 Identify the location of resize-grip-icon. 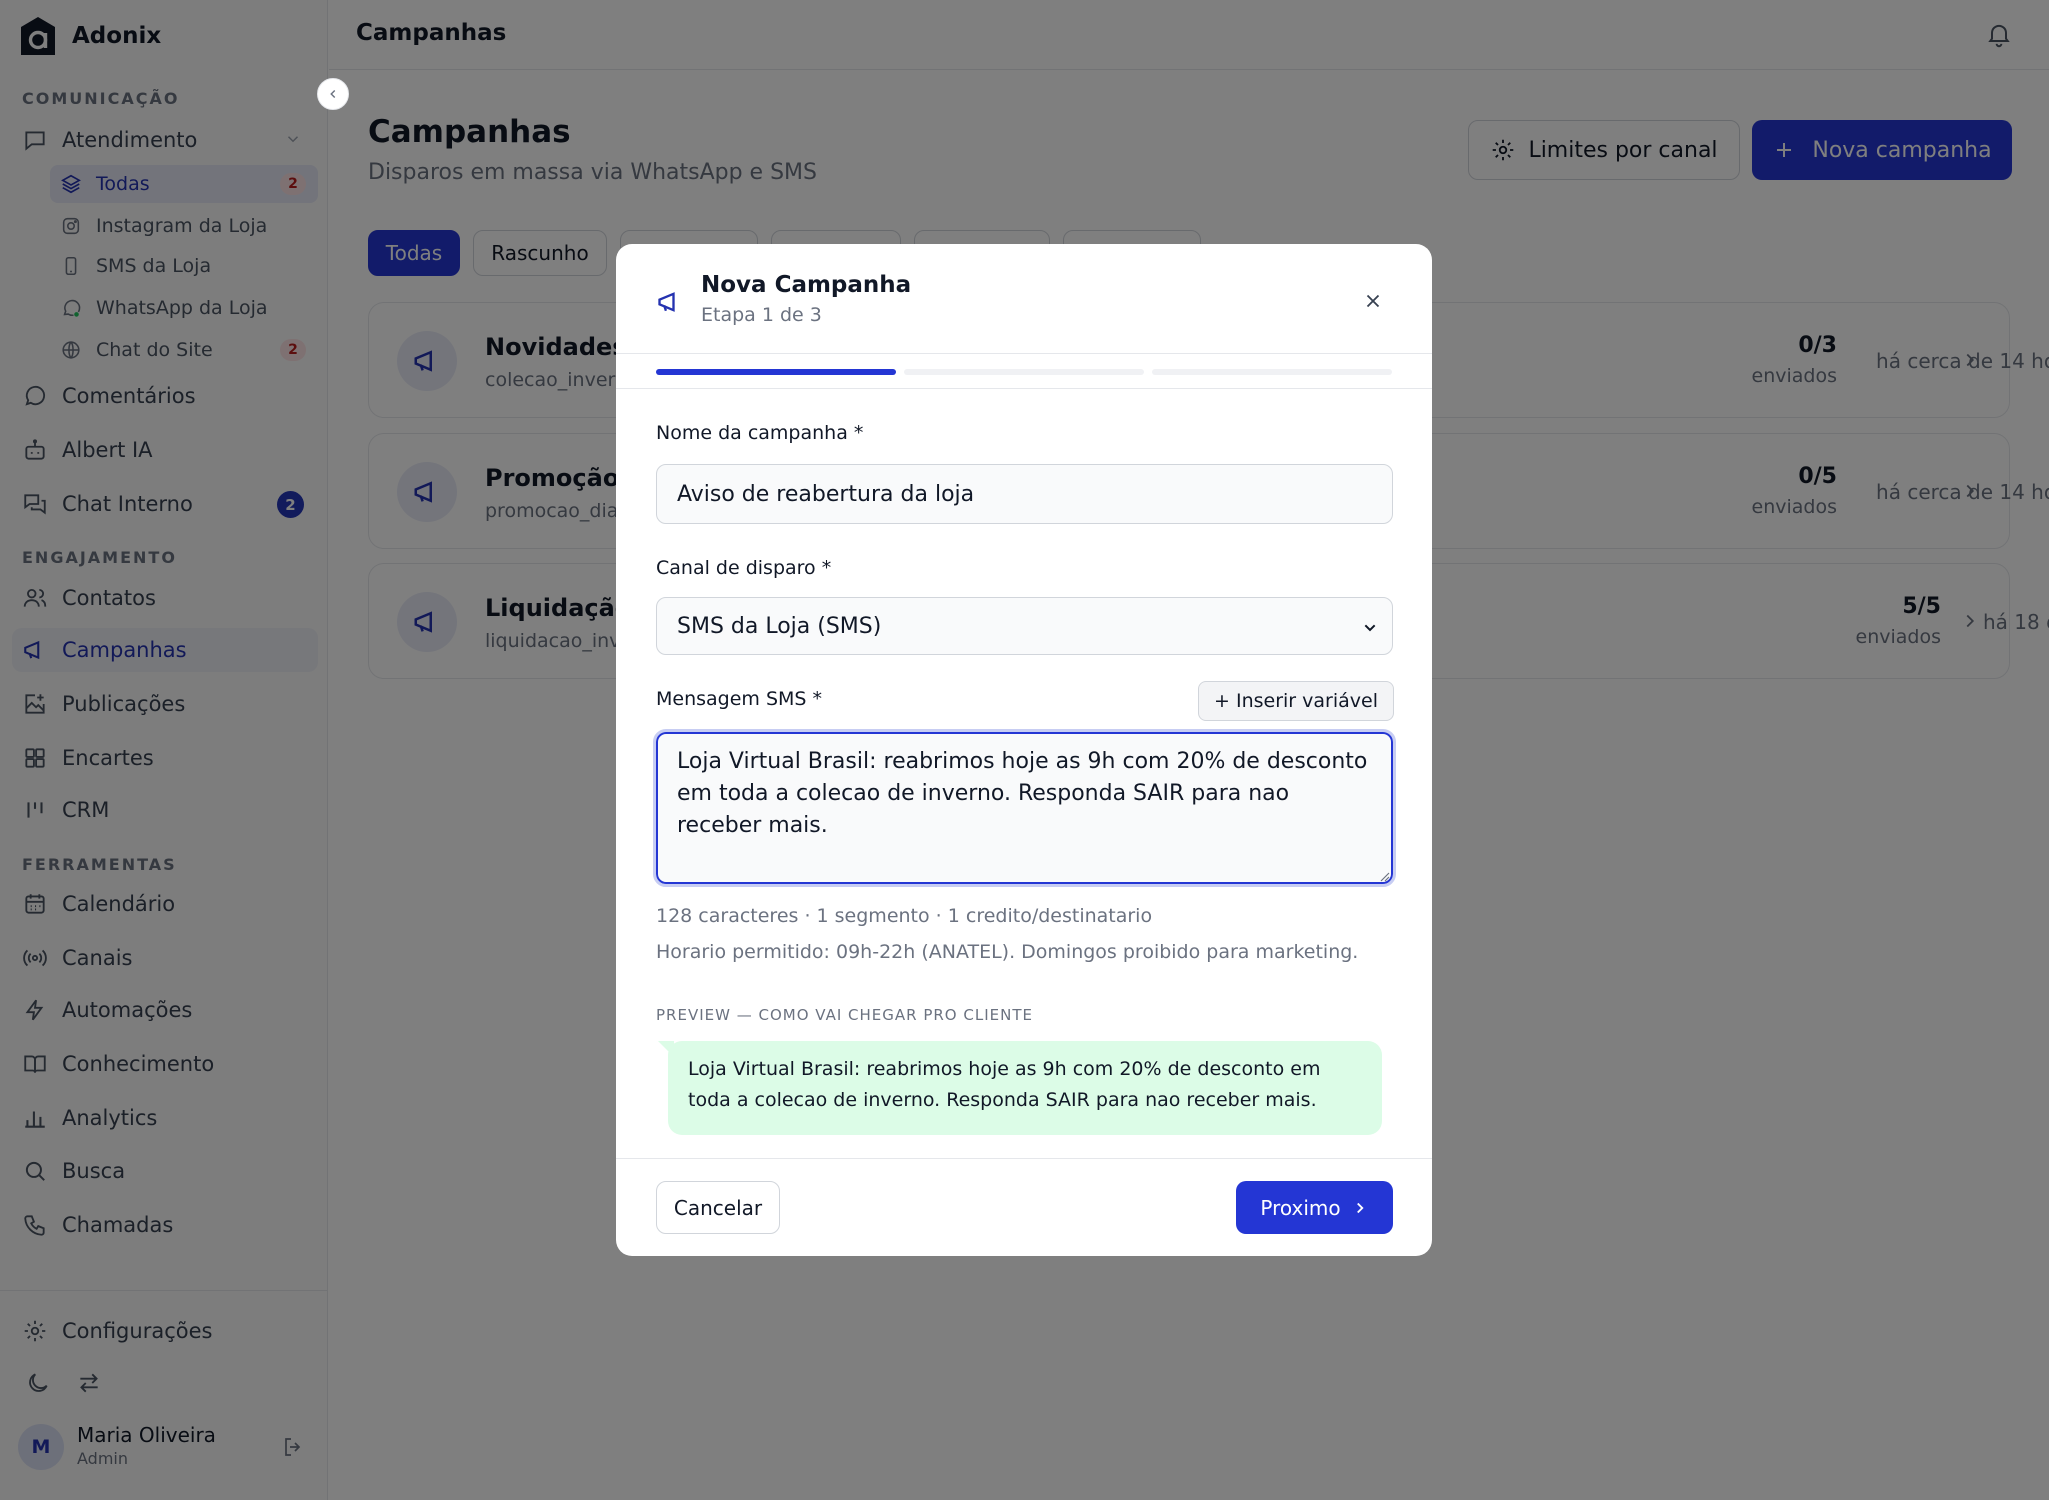
(1384, 876).